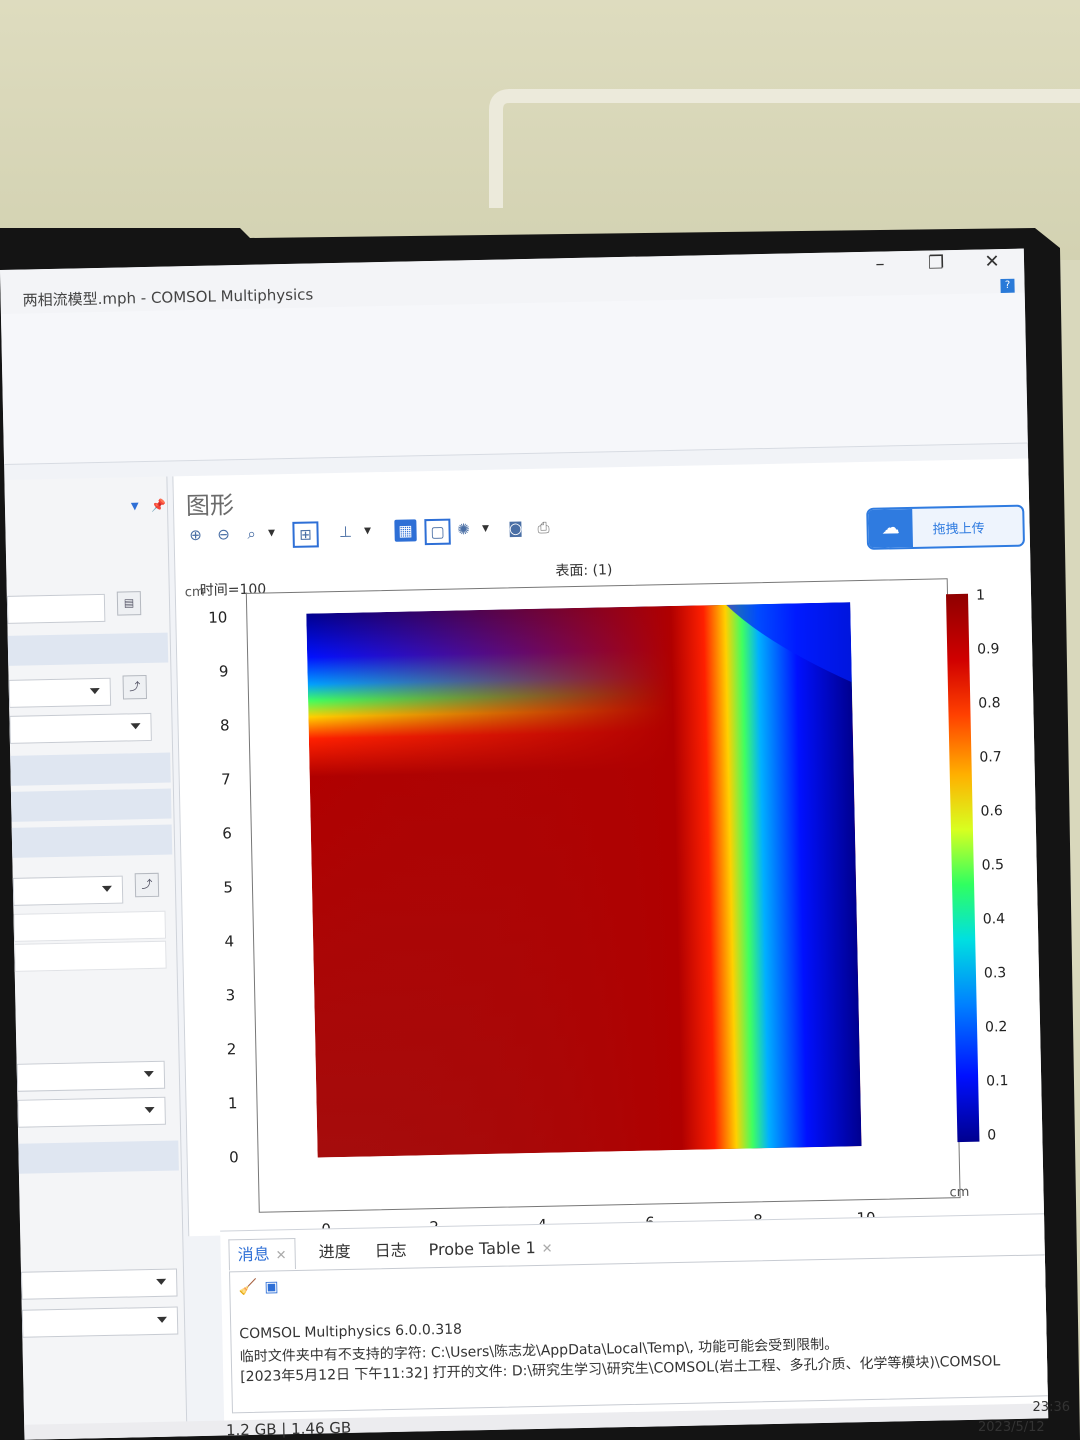 The height and width of the screenshot is (1440, 1080). I want to click on memory-usage: 1.2 GB | 1.46 GB, so click(288, 1429).